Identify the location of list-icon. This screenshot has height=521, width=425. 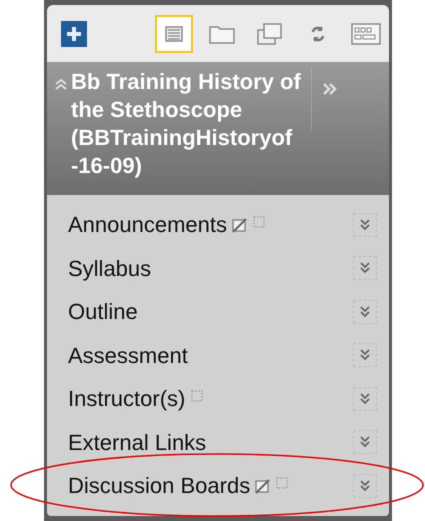
(174, 34).